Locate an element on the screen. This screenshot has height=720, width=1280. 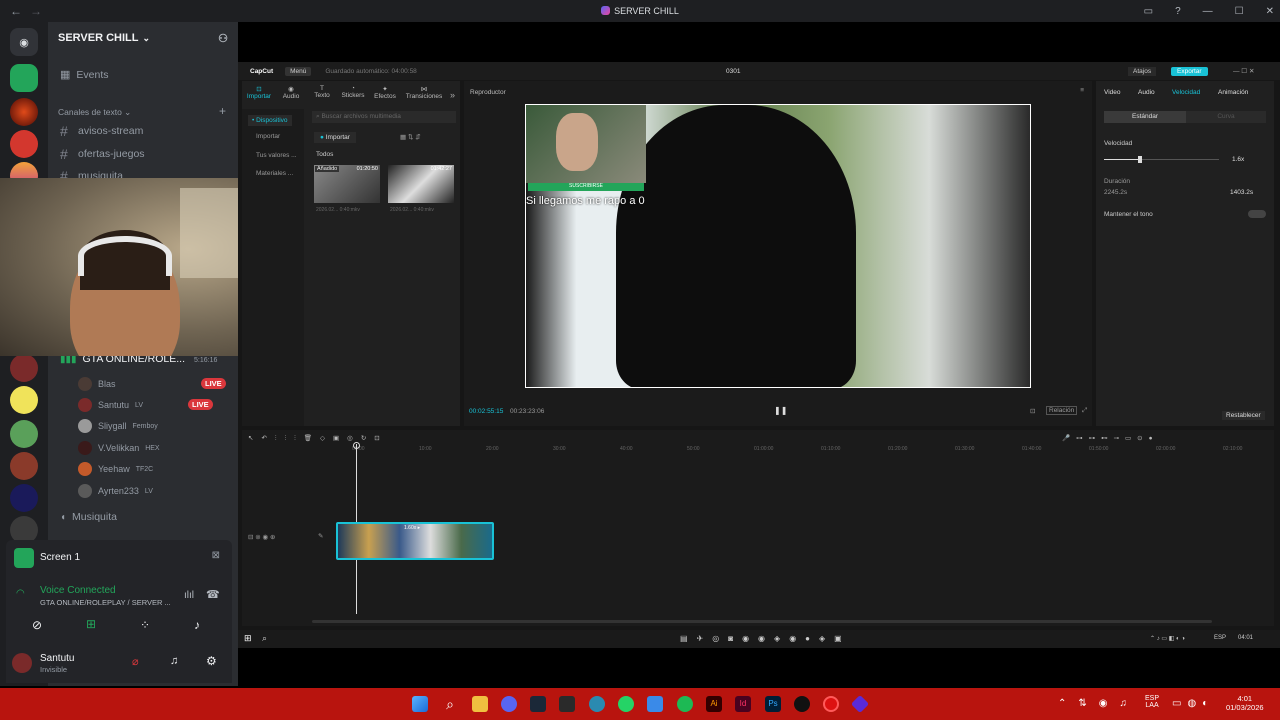
ratio-button: Relación is located at coordinates (1062, 410).